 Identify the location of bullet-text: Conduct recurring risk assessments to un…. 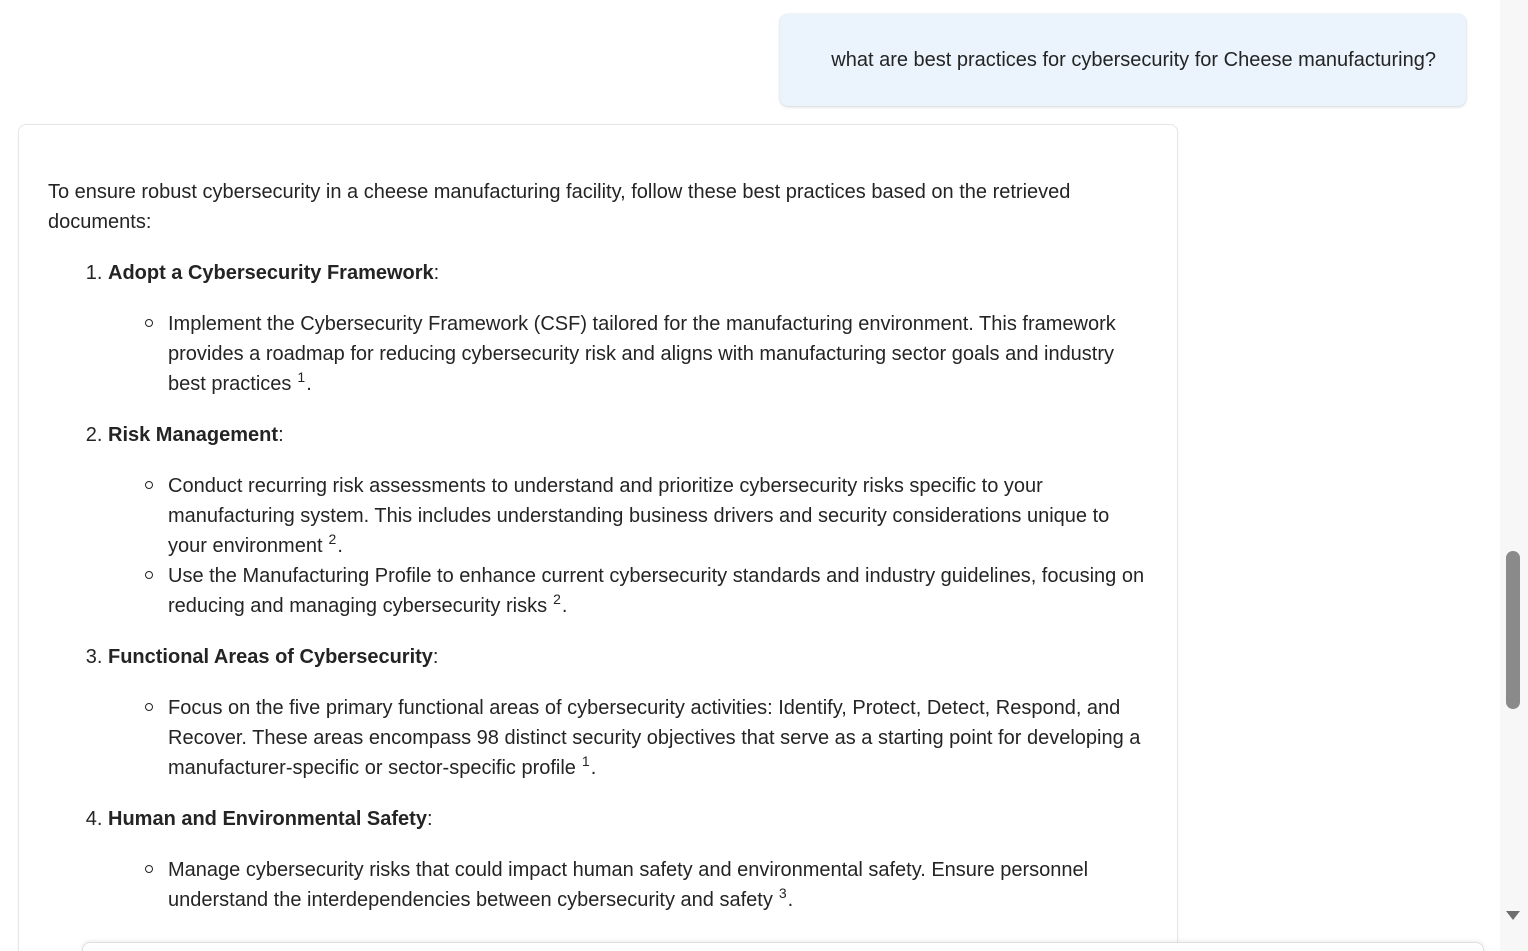
(639, 516).